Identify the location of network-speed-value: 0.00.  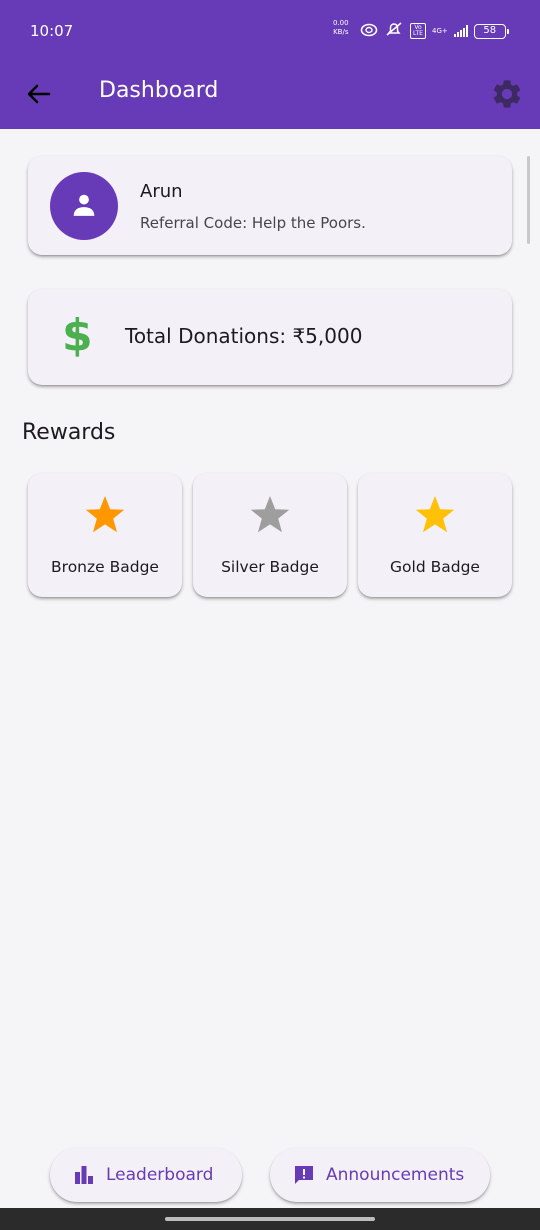
(341, 23).